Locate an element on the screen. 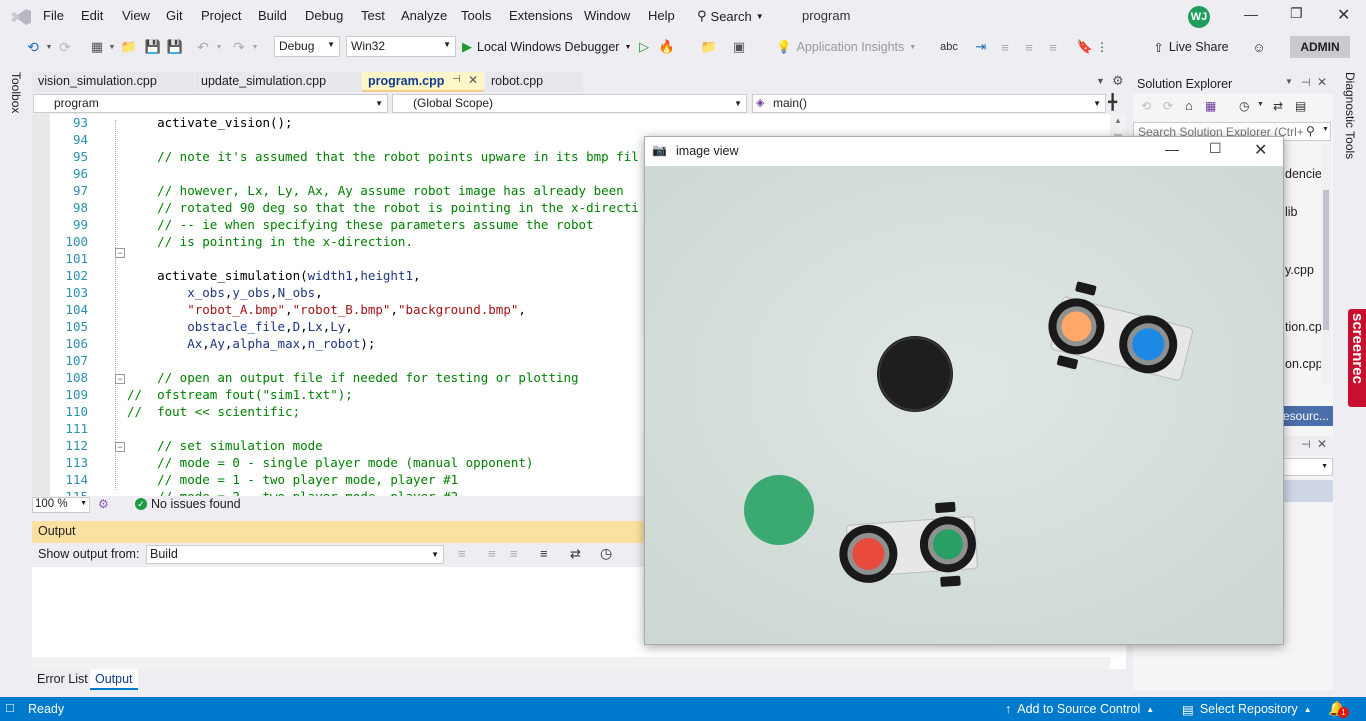  menu-view: View is located at coordinates (136, 15).